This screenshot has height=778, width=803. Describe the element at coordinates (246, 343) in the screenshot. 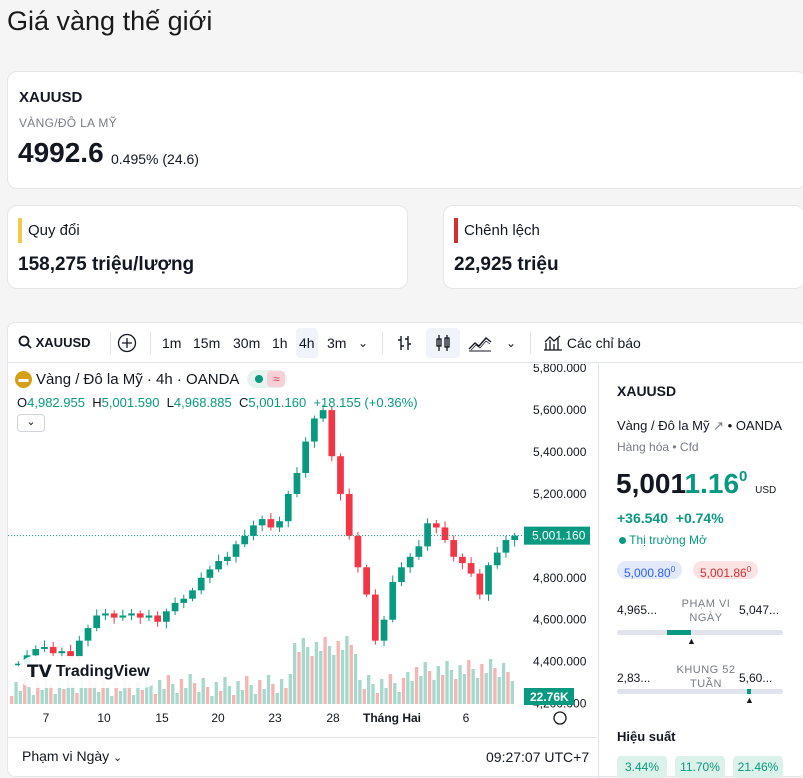

I see `interval-30m: 30m` at that location.